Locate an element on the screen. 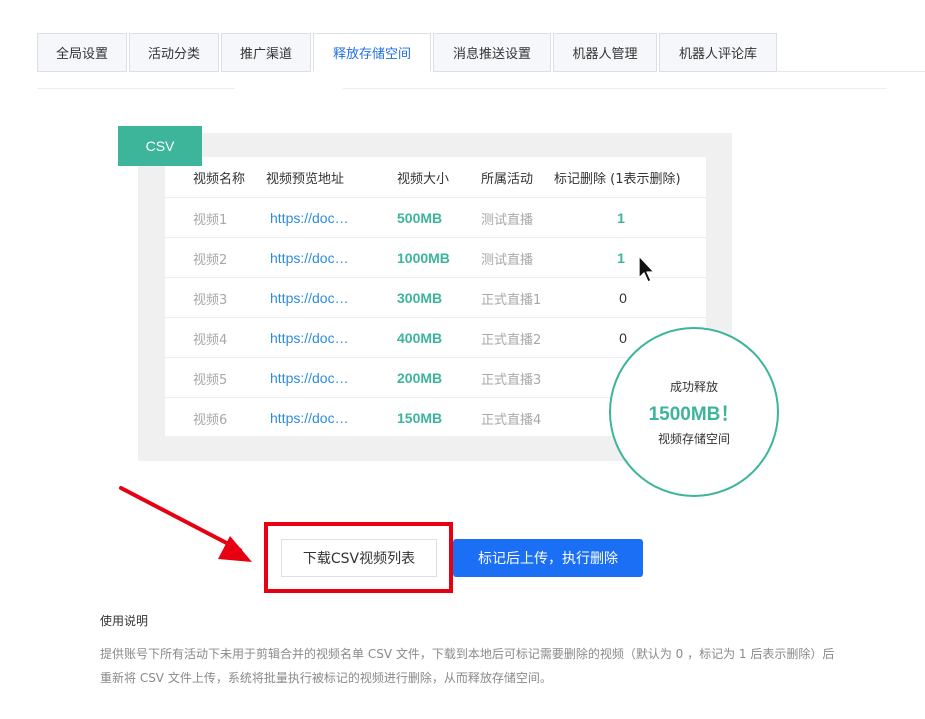  bubble-amount: 1500MB！ is located at coordinates (694, 414).